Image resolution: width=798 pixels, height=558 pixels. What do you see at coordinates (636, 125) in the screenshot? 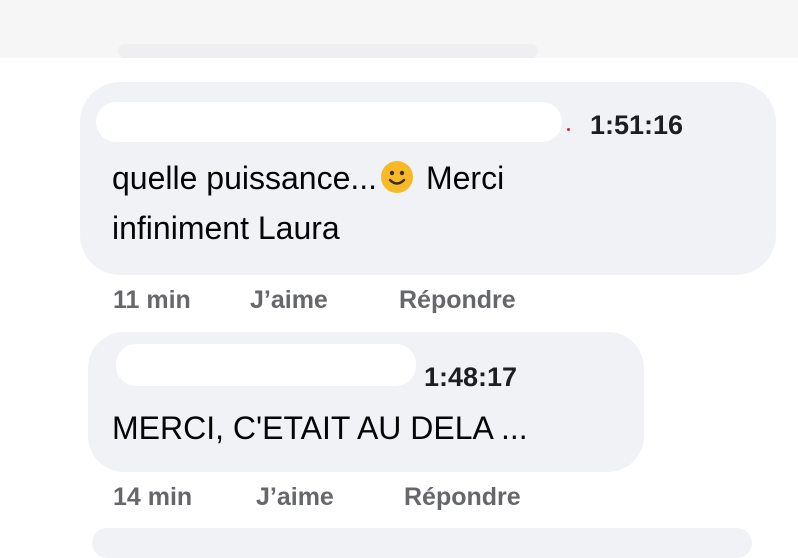
I see `video-timestamp-link: 1:51:16` at bounding box center [636, 125].